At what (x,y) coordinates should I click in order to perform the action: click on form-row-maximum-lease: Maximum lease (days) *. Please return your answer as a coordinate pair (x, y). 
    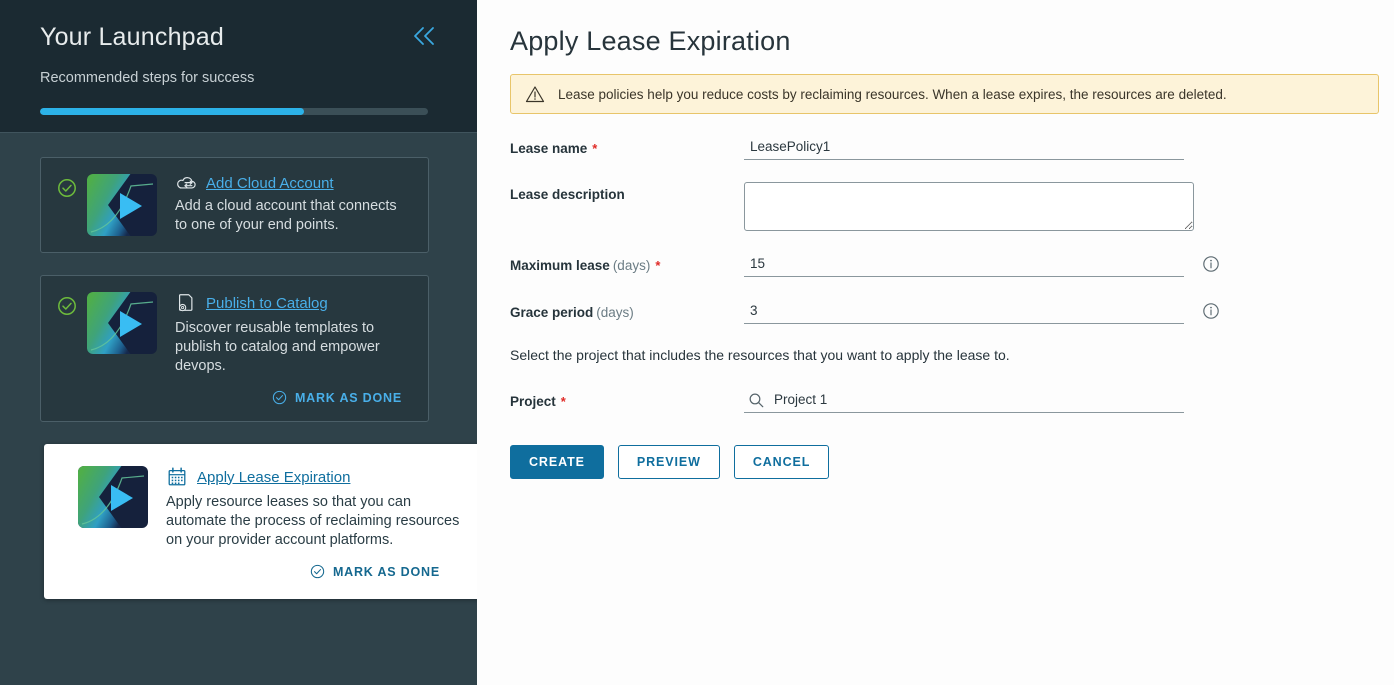
    Looking at the image, I should click on (947, 265).